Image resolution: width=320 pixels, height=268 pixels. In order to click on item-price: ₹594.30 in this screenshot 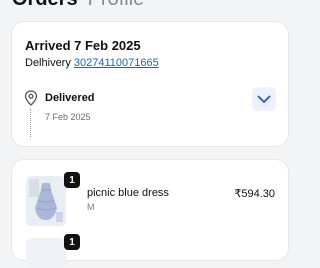, I will do `click(254, 194)`.